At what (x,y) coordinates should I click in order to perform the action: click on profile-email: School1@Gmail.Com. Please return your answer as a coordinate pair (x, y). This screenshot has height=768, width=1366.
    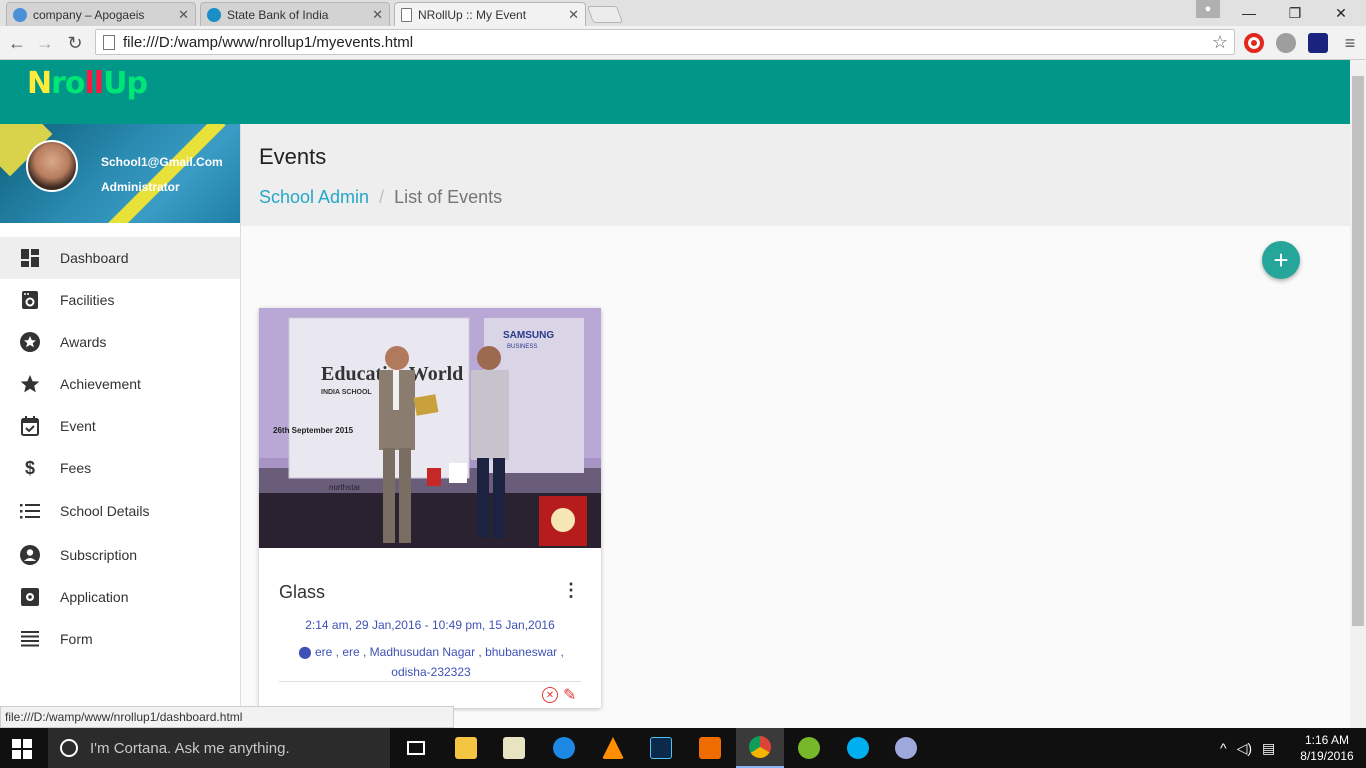
    Looking at the image, I should click on (162, 162).